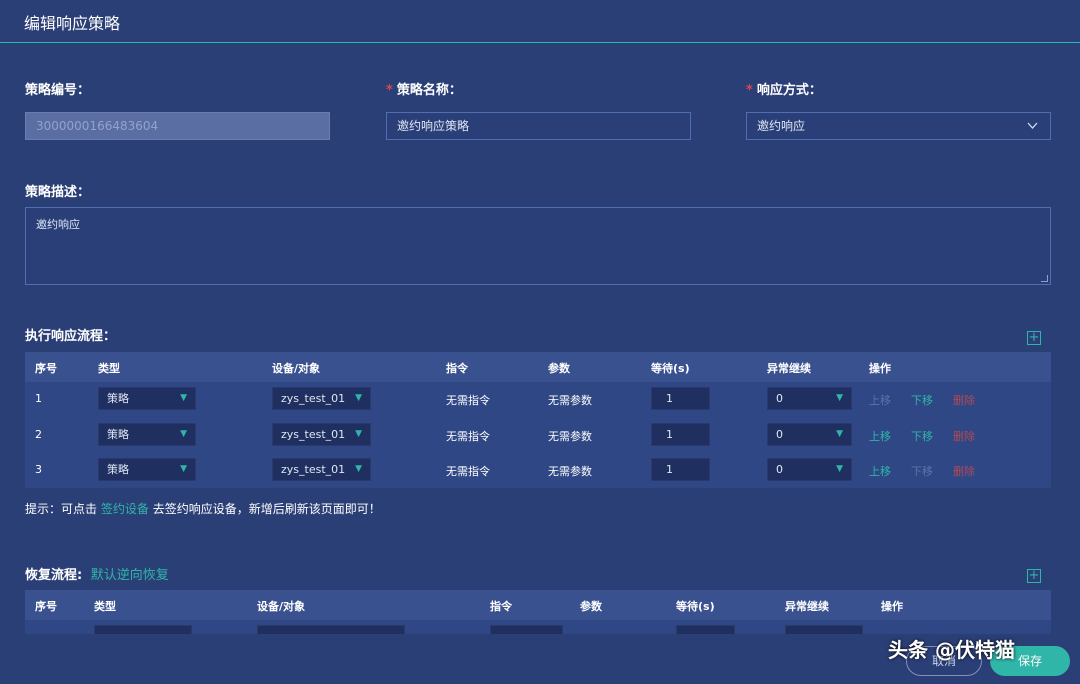  Describe the element at coordinates (203, 509) in the screenshot. I see `hint-text: 提示：可点击 签约设备 去签约响应设备，新增后刷新该页面即可！` at that location.